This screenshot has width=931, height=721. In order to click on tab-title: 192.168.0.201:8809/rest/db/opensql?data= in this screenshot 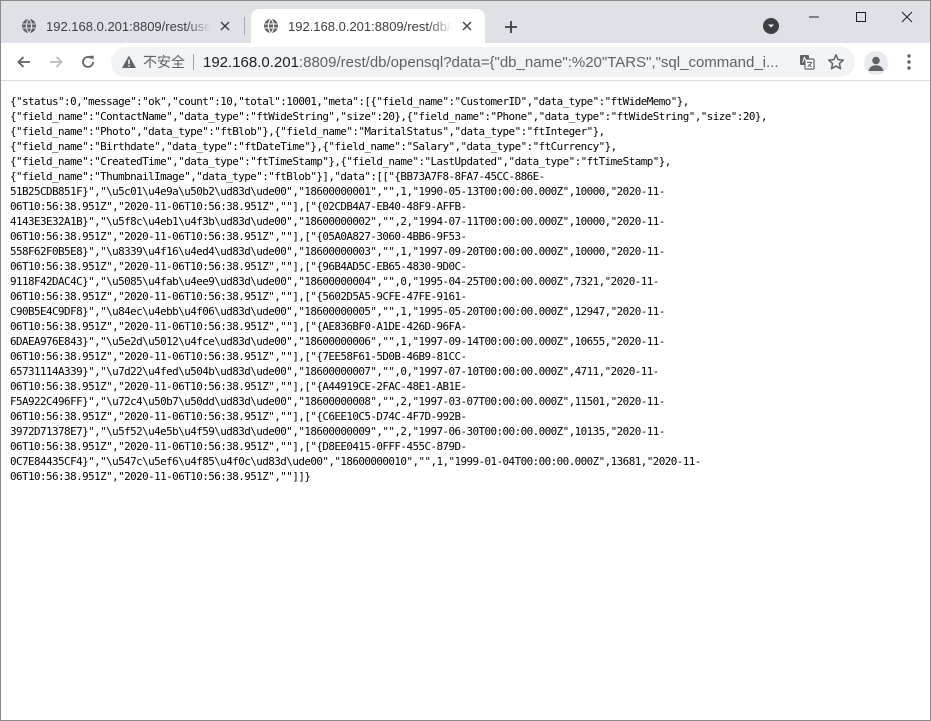, I will do `click(370, 26)`.